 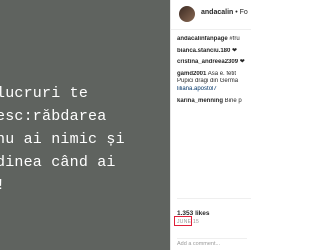 What do you see at coordinates (217, 12) in the screenshot?
I see `username-link: andacalin` at bounding box center [217, 12].